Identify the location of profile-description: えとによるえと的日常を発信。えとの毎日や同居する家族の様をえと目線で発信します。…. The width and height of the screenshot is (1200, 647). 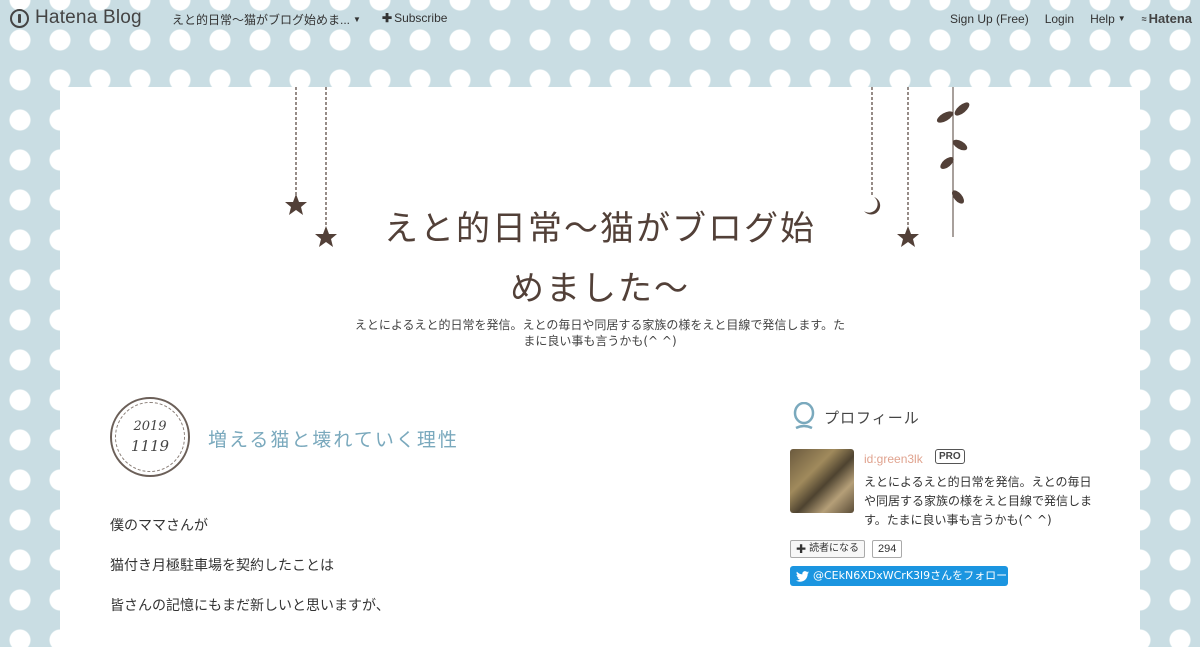
(978, 501).